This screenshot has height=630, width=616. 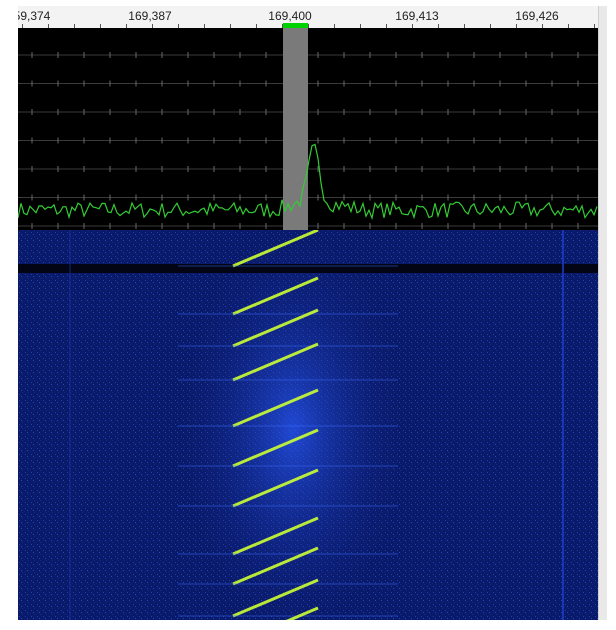 What do you see at coordinates (150, 16) in the screenshot?
I see `freq-label-2: 169,387` at bounding box center [150, 16].